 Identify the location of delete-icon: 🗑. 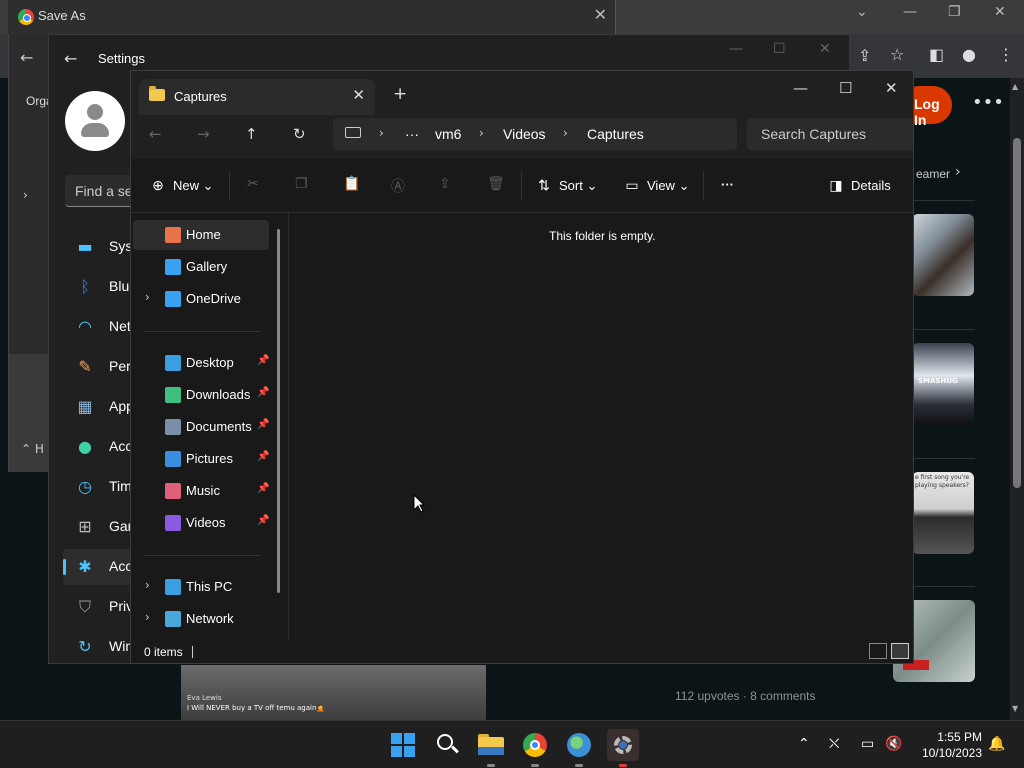
(496, 184).